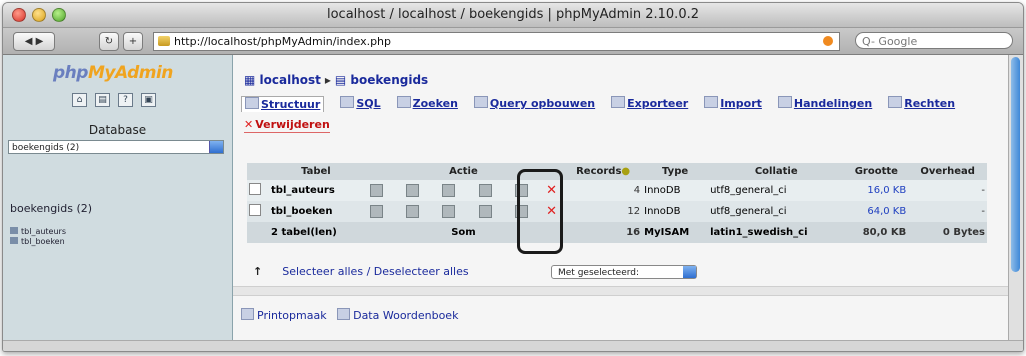  Describe the element at coordinates (624, 272) in the screenshot. I see `with-selected-dropdown: Met geselecteerd:` at that location.